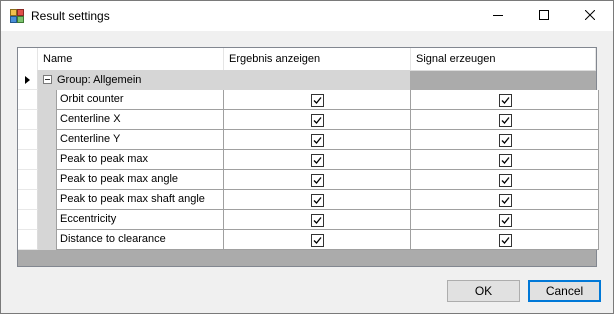 The height and width of the screenshot is (314, 614). What do you see at coordinates (140, 100) in the screenshot?
I see `name-cell: Orbit counter` at bounding box center [140, 100].